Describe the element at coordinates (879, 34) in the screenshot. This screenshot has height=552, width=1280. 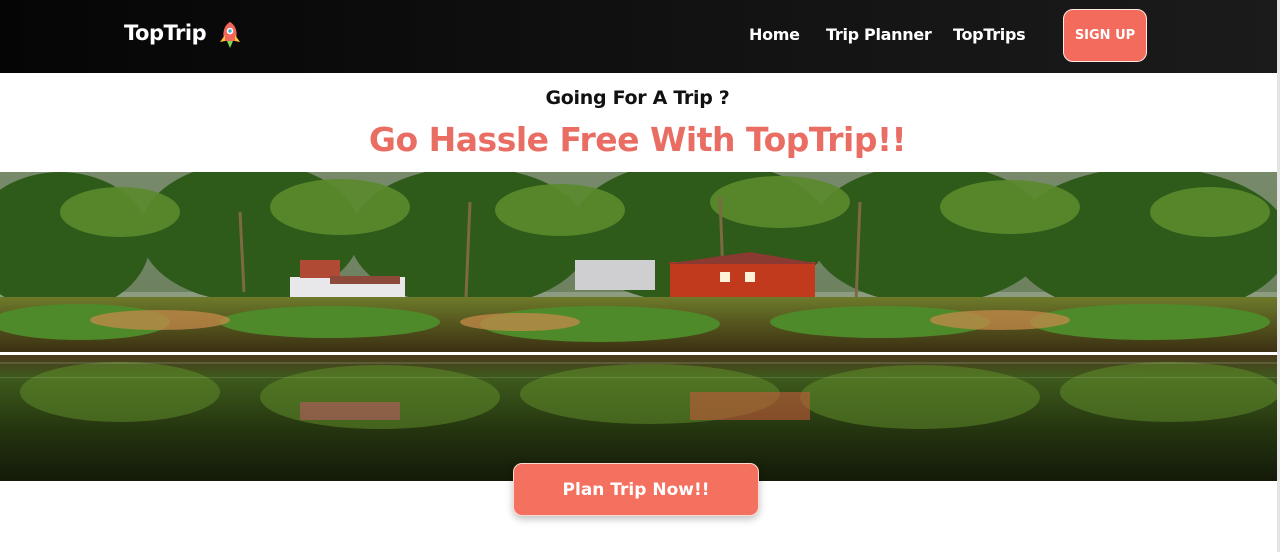
I see `nav-link-trip-planner: Trip Planner` at that location.